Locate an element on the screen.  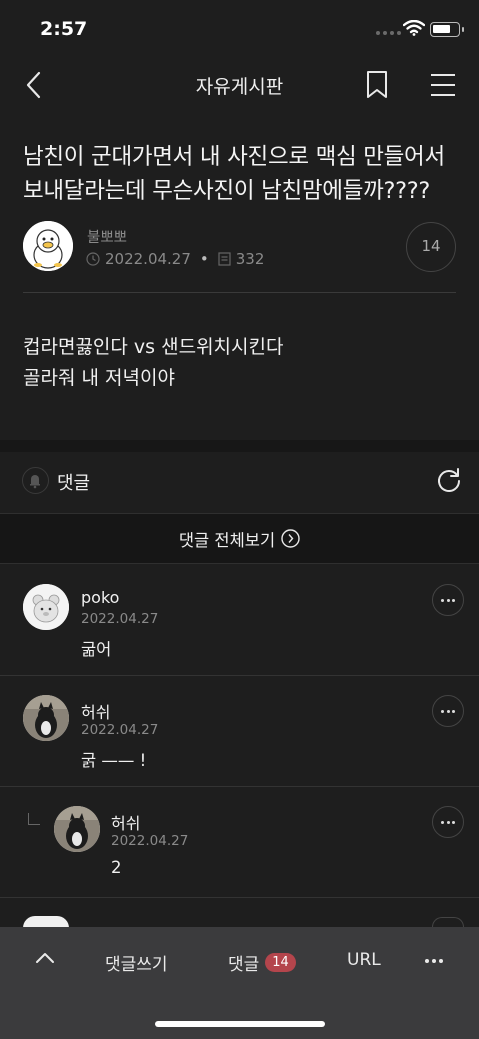
notification-toggle is located at coordinates (35, 480).